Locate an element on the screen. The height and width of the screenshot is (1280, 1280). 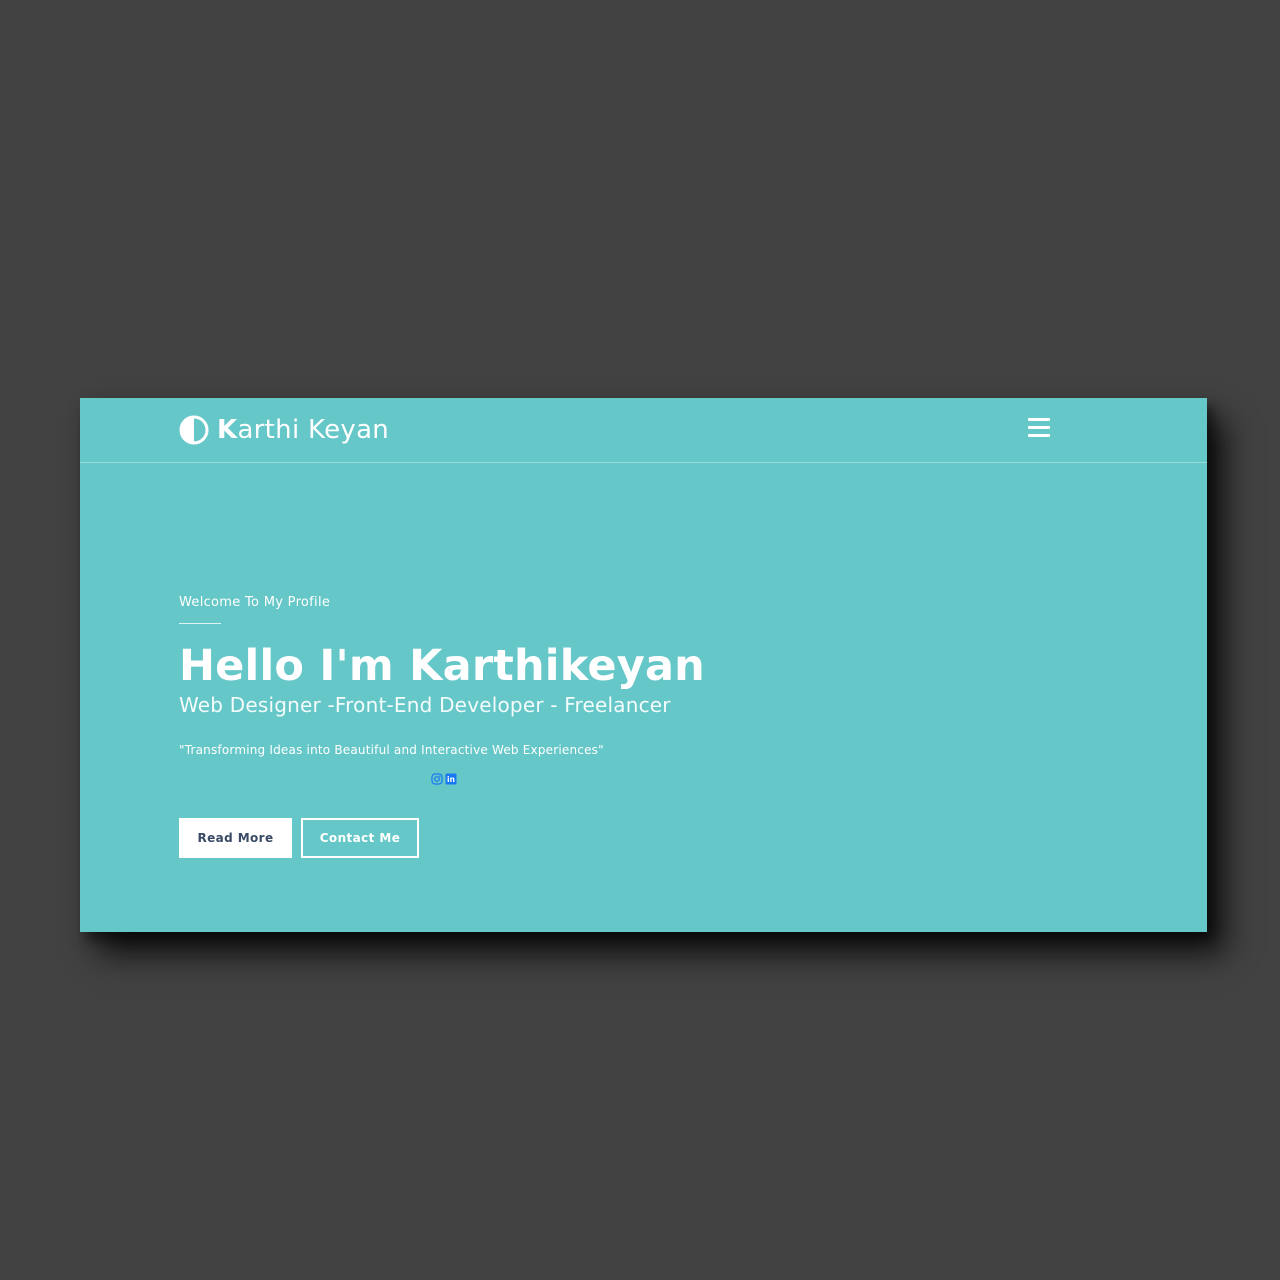
social-links: in is located at coordinates (444, 779).